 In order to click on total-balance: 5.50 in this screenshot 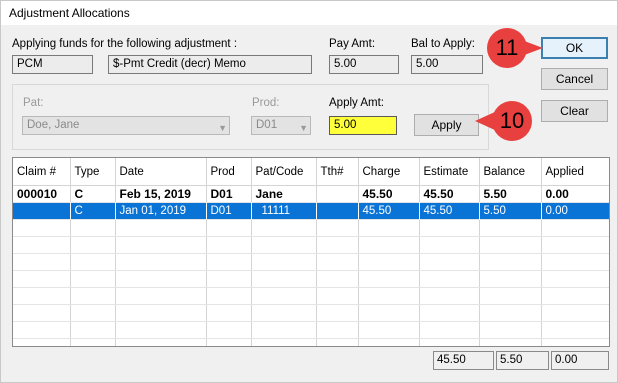, I will do `click(522, 360)`.